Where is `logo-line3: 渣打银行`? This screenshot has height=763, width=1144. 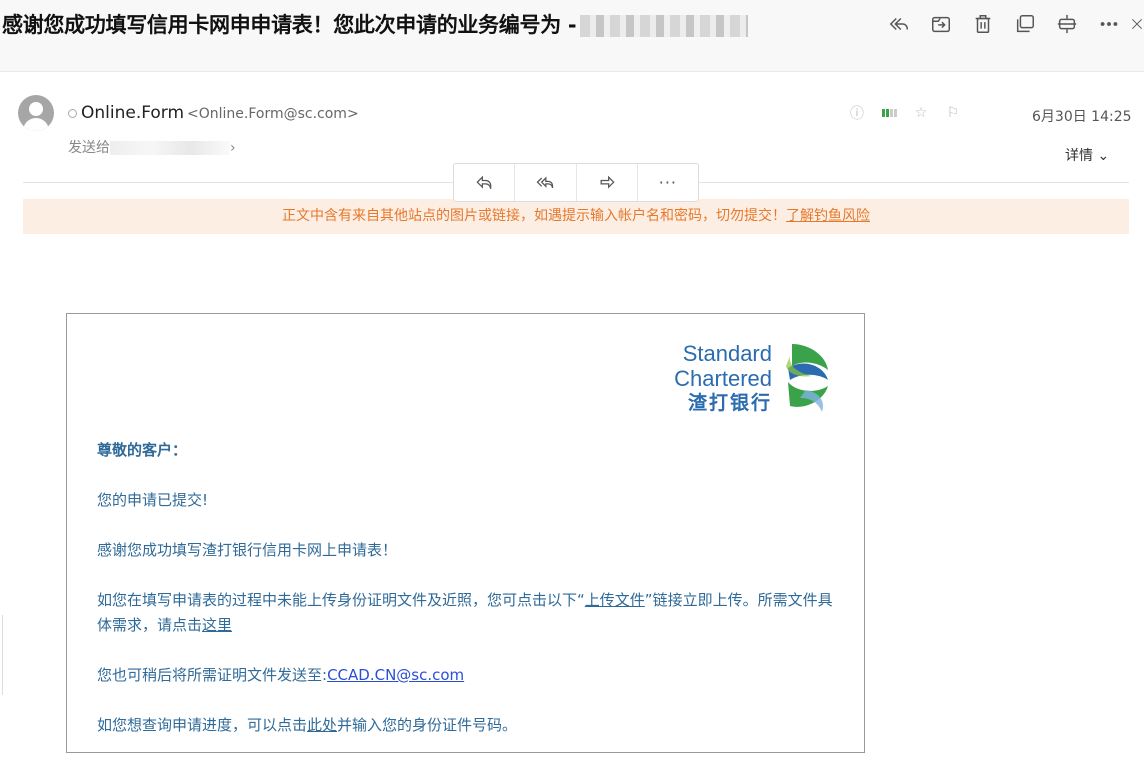
logo-line3: 渣打银行 is located at coordinates (729, 402).